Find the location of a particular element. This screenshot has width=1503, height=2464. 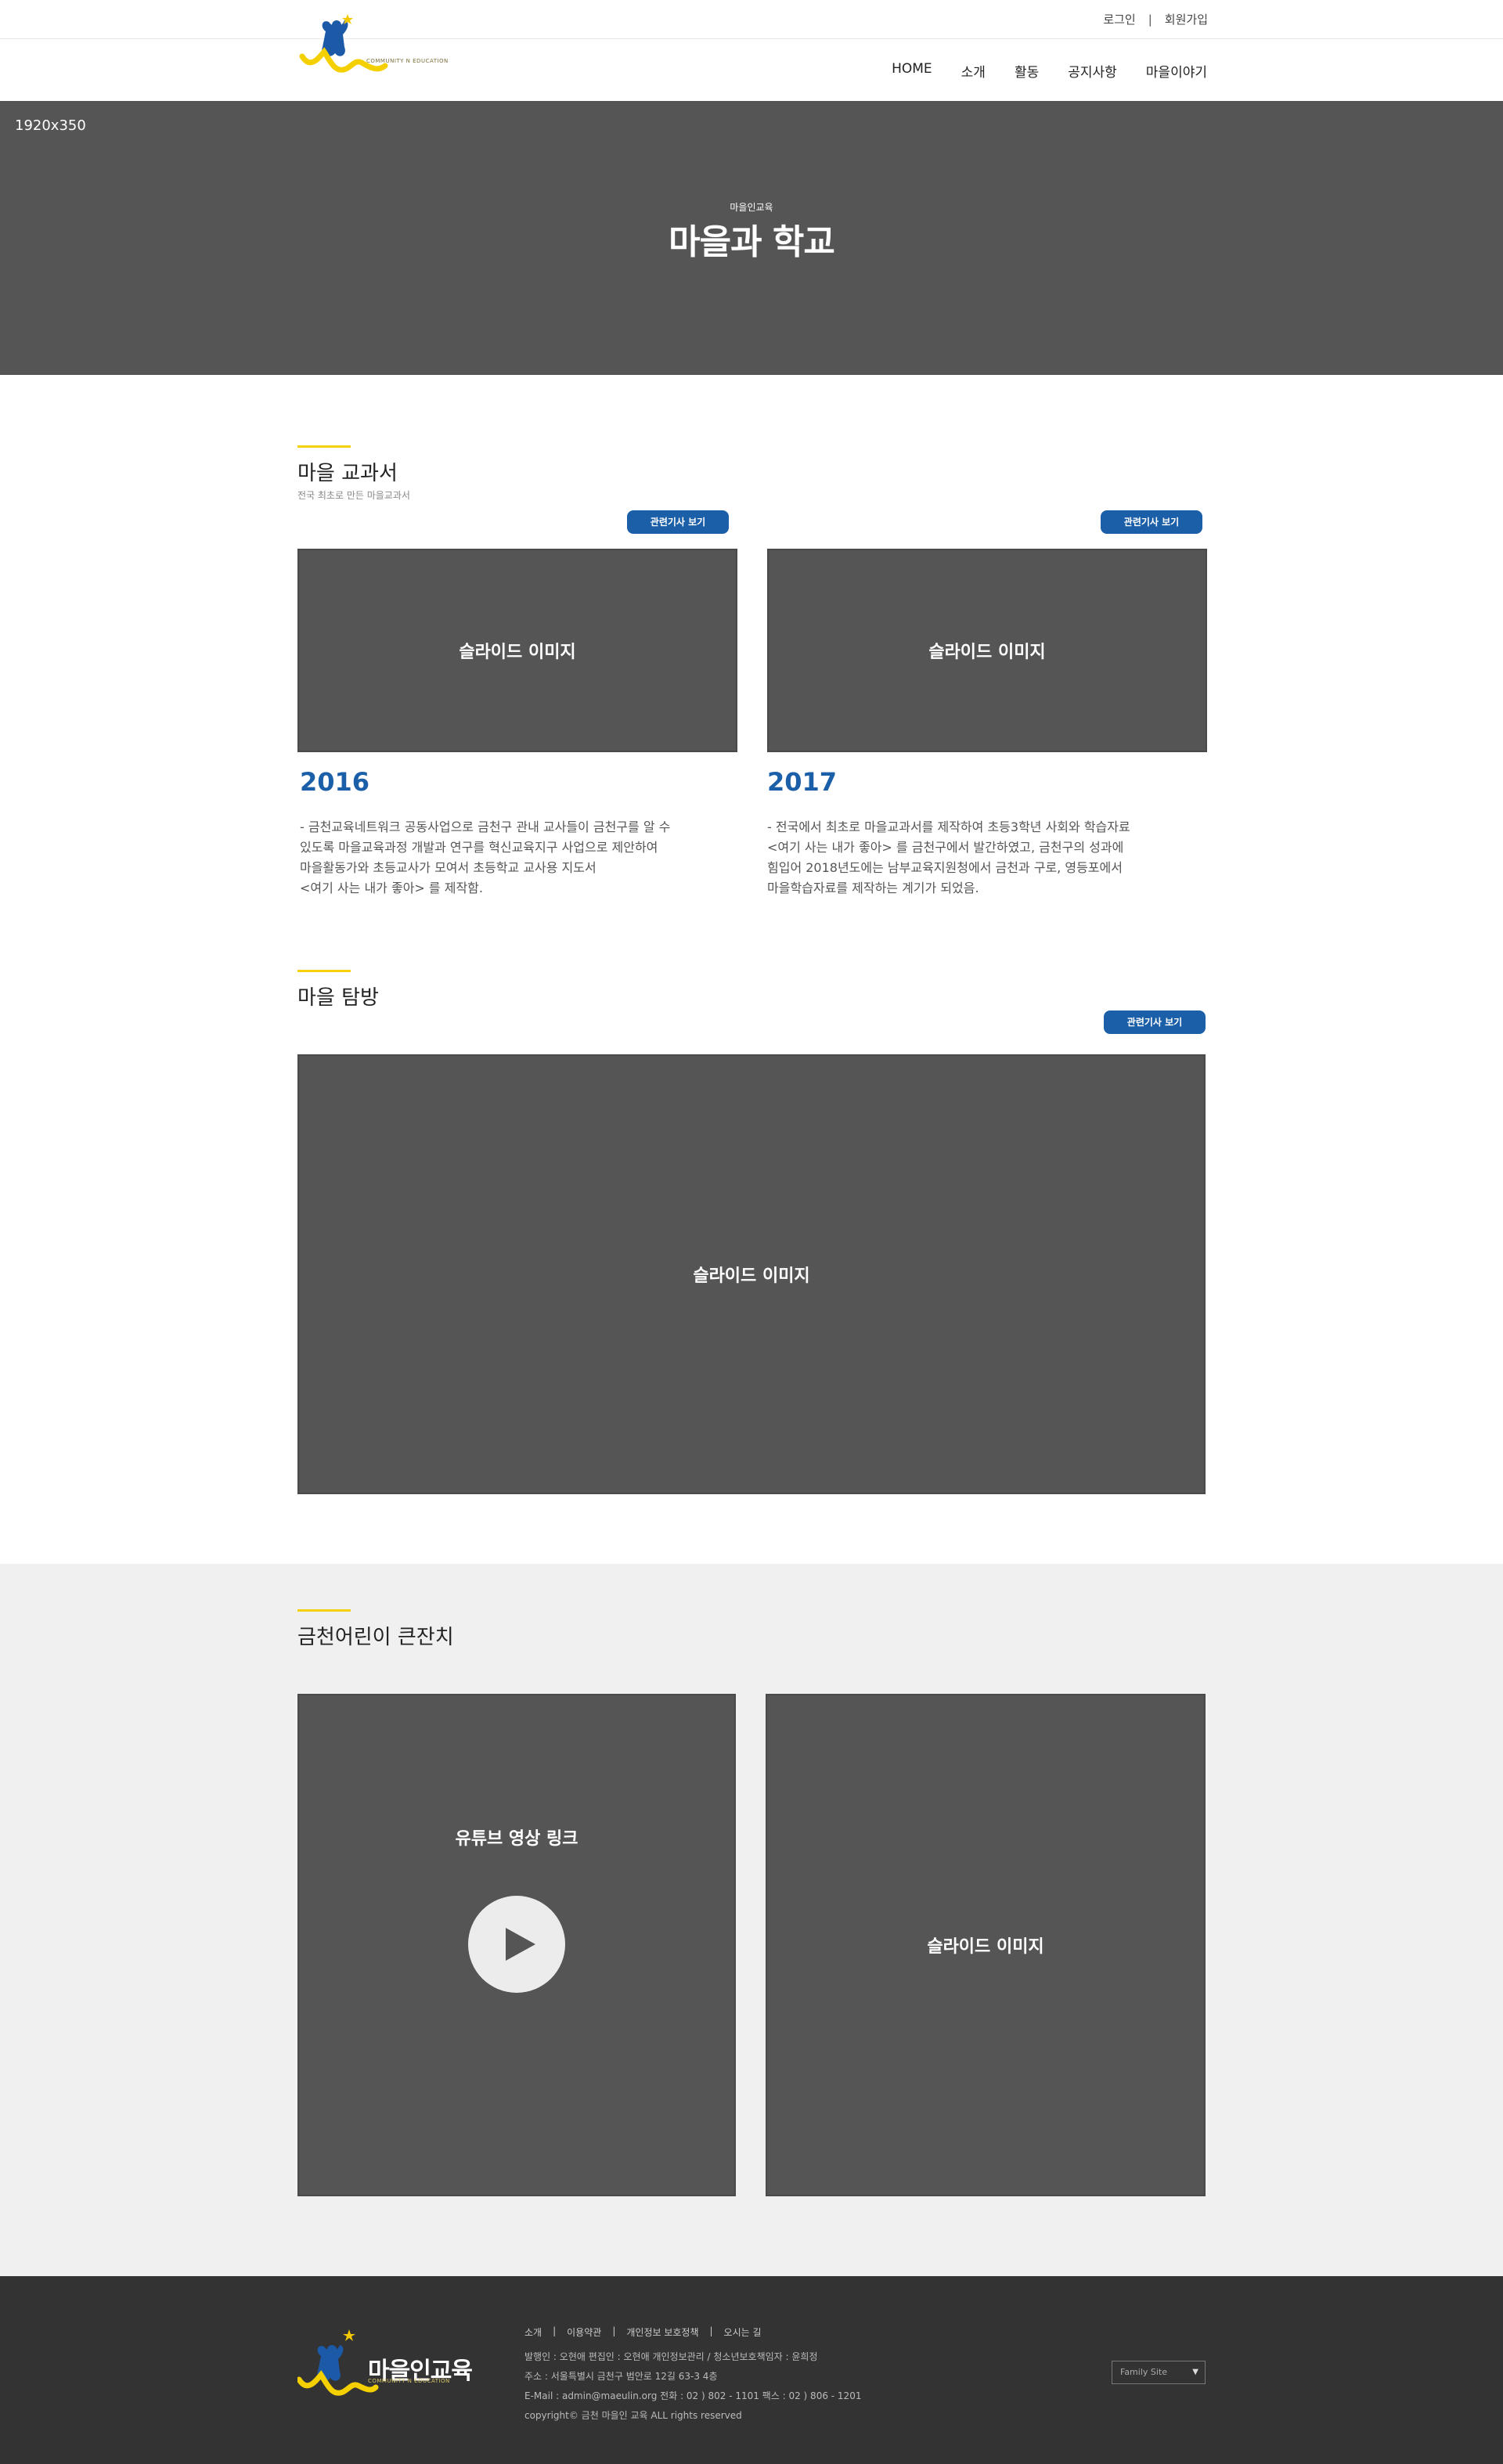

nav-item-story: 마을이야기 is located at coordinates (1176, 71).